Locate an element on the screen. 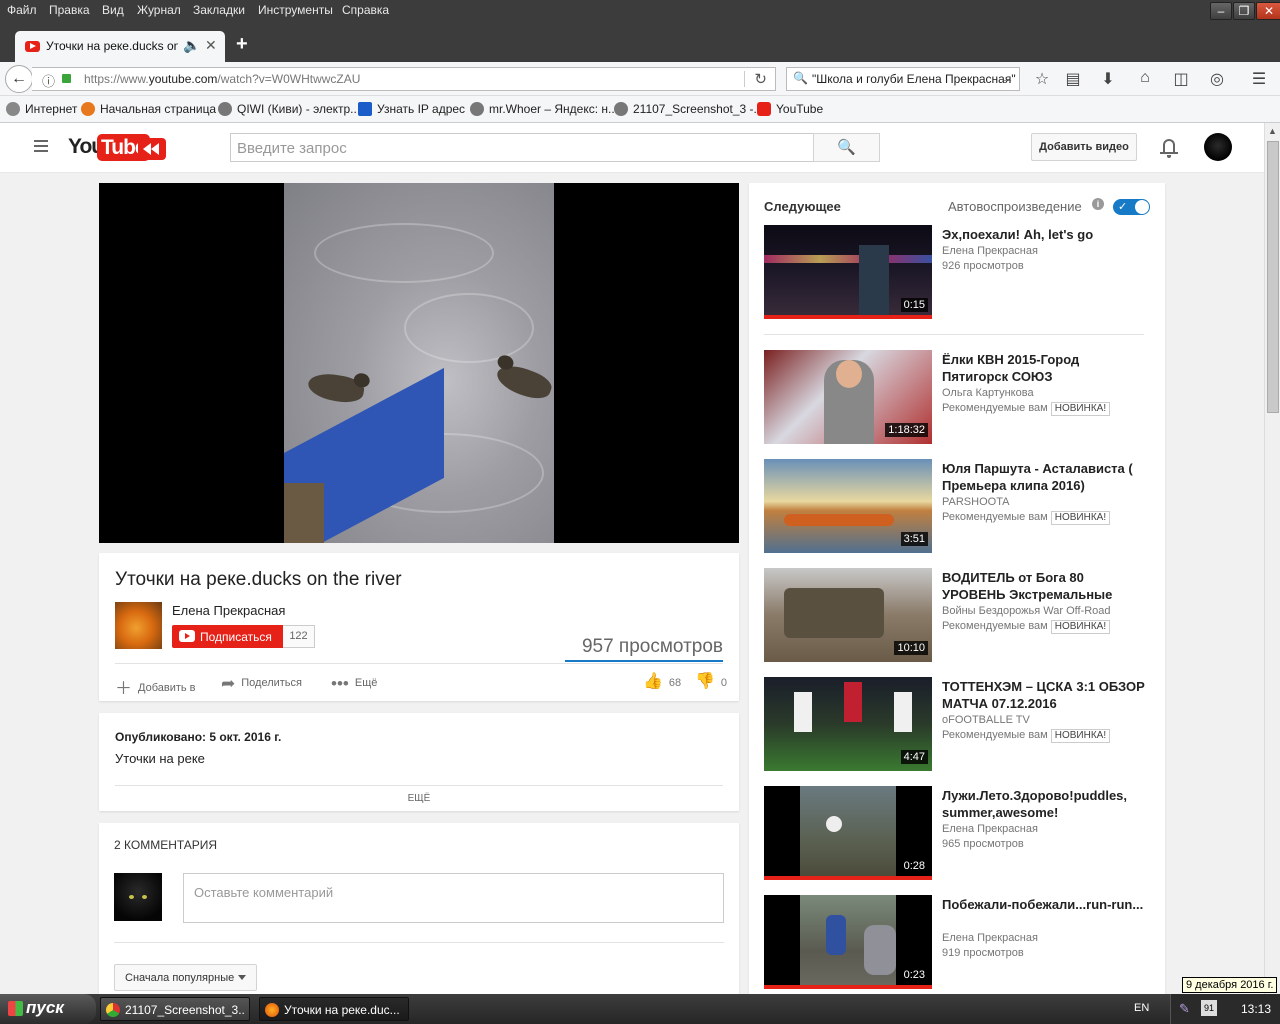 The image size is (1280, 1024). youtube-search-input: Введите запрос is located at coordinates (522, 147).